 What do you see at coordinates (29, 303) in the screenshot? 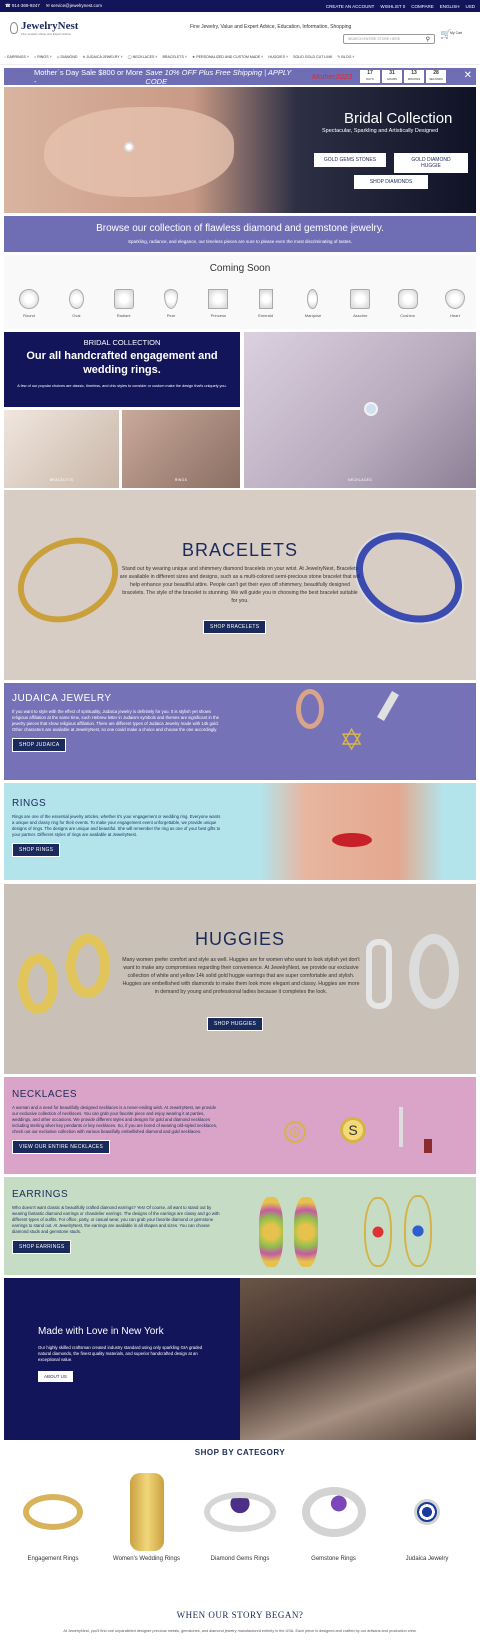
I see `shape-round: Round` at bounding box center [29, 303].